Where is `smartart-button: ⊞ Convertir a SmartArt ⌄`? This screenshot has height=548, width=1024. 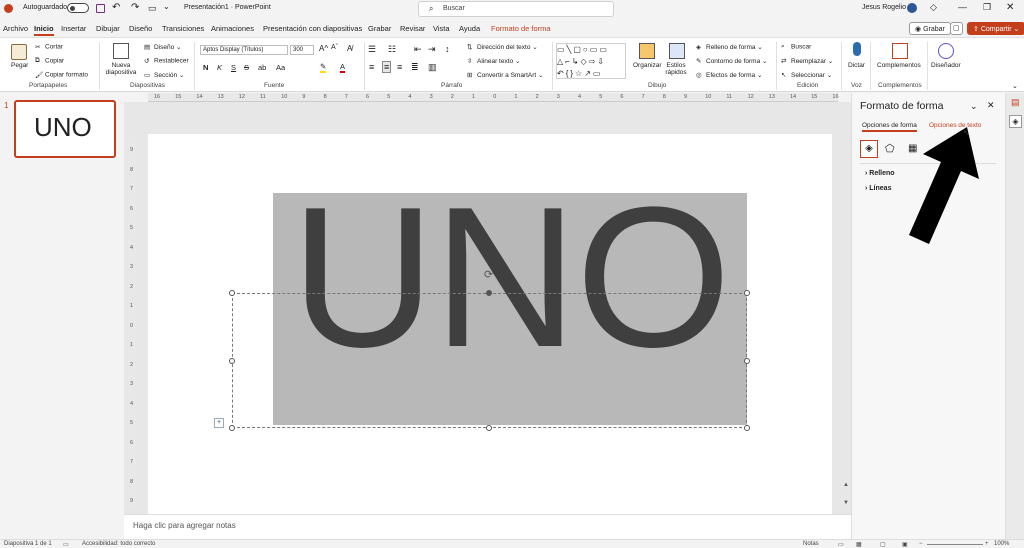 smartart-button: ⊞ Convertir a SmartArt ⌄ is located at coordinates (505, 75).